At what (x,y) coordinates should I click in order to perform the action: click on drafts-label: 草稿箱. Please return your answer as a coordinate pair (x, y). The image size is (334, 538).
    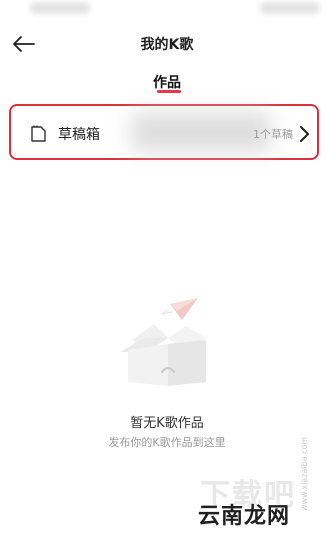
    Looking at the image, I should click on (79, 135).